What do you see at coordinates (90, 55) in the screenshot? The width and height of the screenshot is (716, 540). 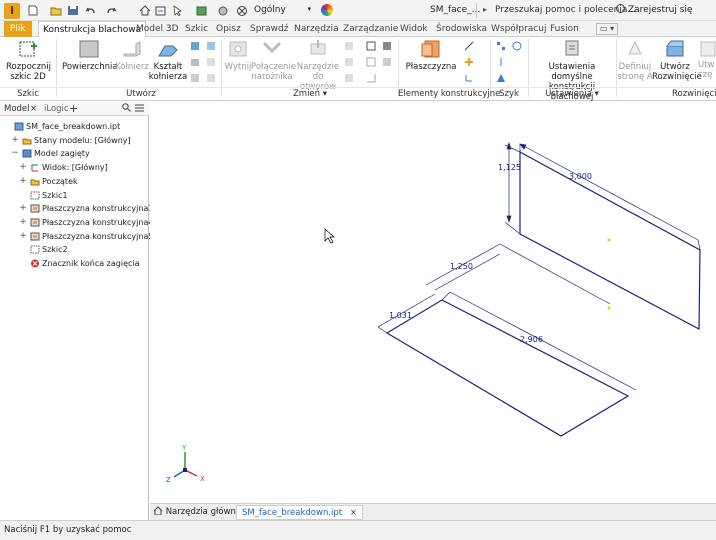 I see `face-button: Powierzchnia` at bounding box center [90, 55].